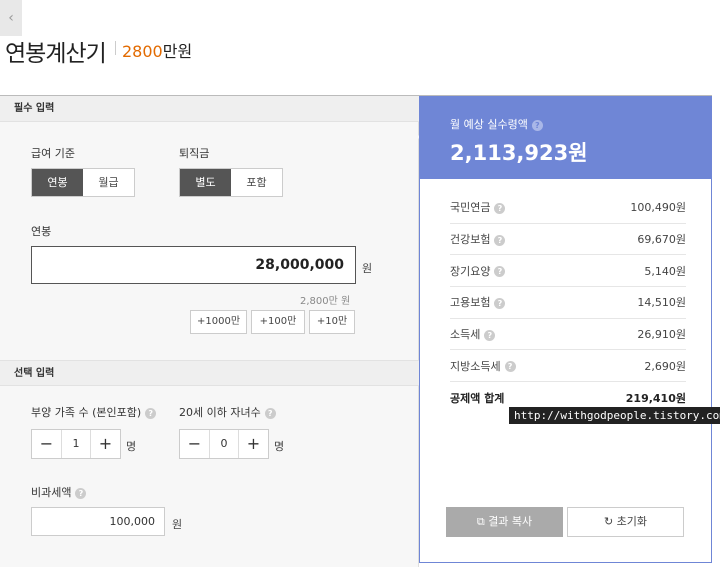 The width and height of the screenshot is (720, 567). Describe the element at coordinates (665, 271) in the screenshot. I see `deduction-value: 5,140원` at that location.